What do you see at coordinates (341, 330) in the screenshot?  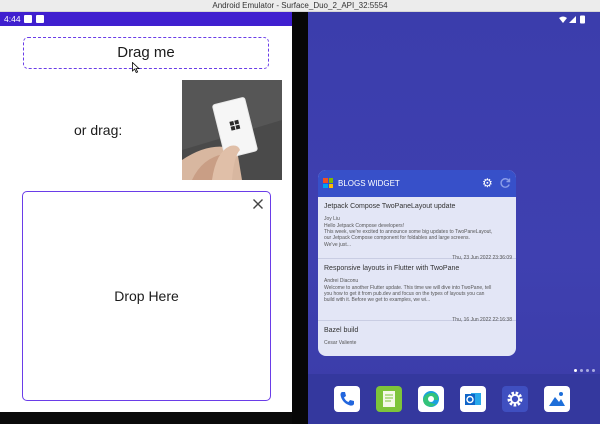 I see `post-title: Bazel build` at bounding box center [341, 330].